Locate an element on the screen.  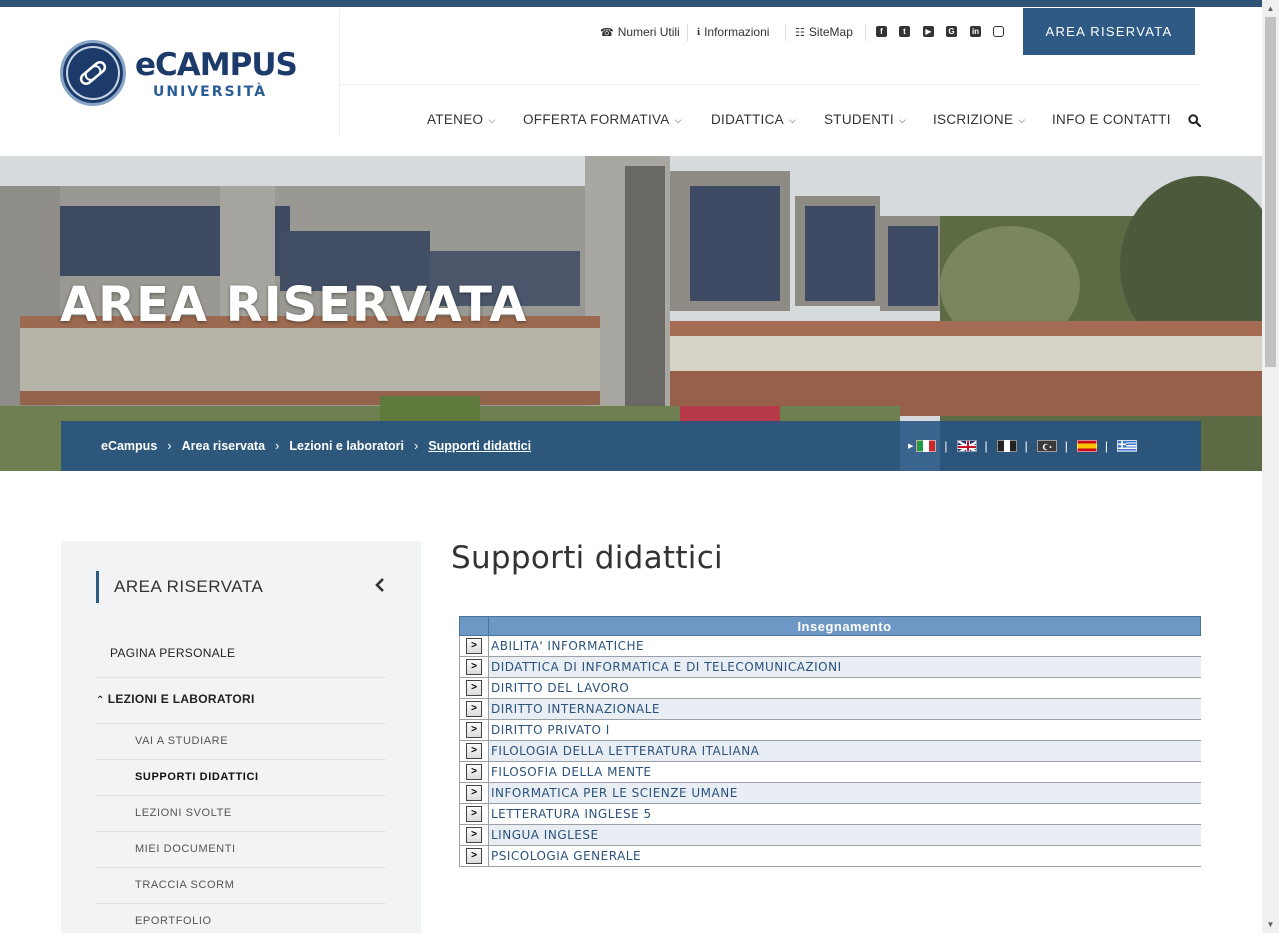
table-row: > ABILITA' INFORMATICHE is located at coordinates (830, 646).